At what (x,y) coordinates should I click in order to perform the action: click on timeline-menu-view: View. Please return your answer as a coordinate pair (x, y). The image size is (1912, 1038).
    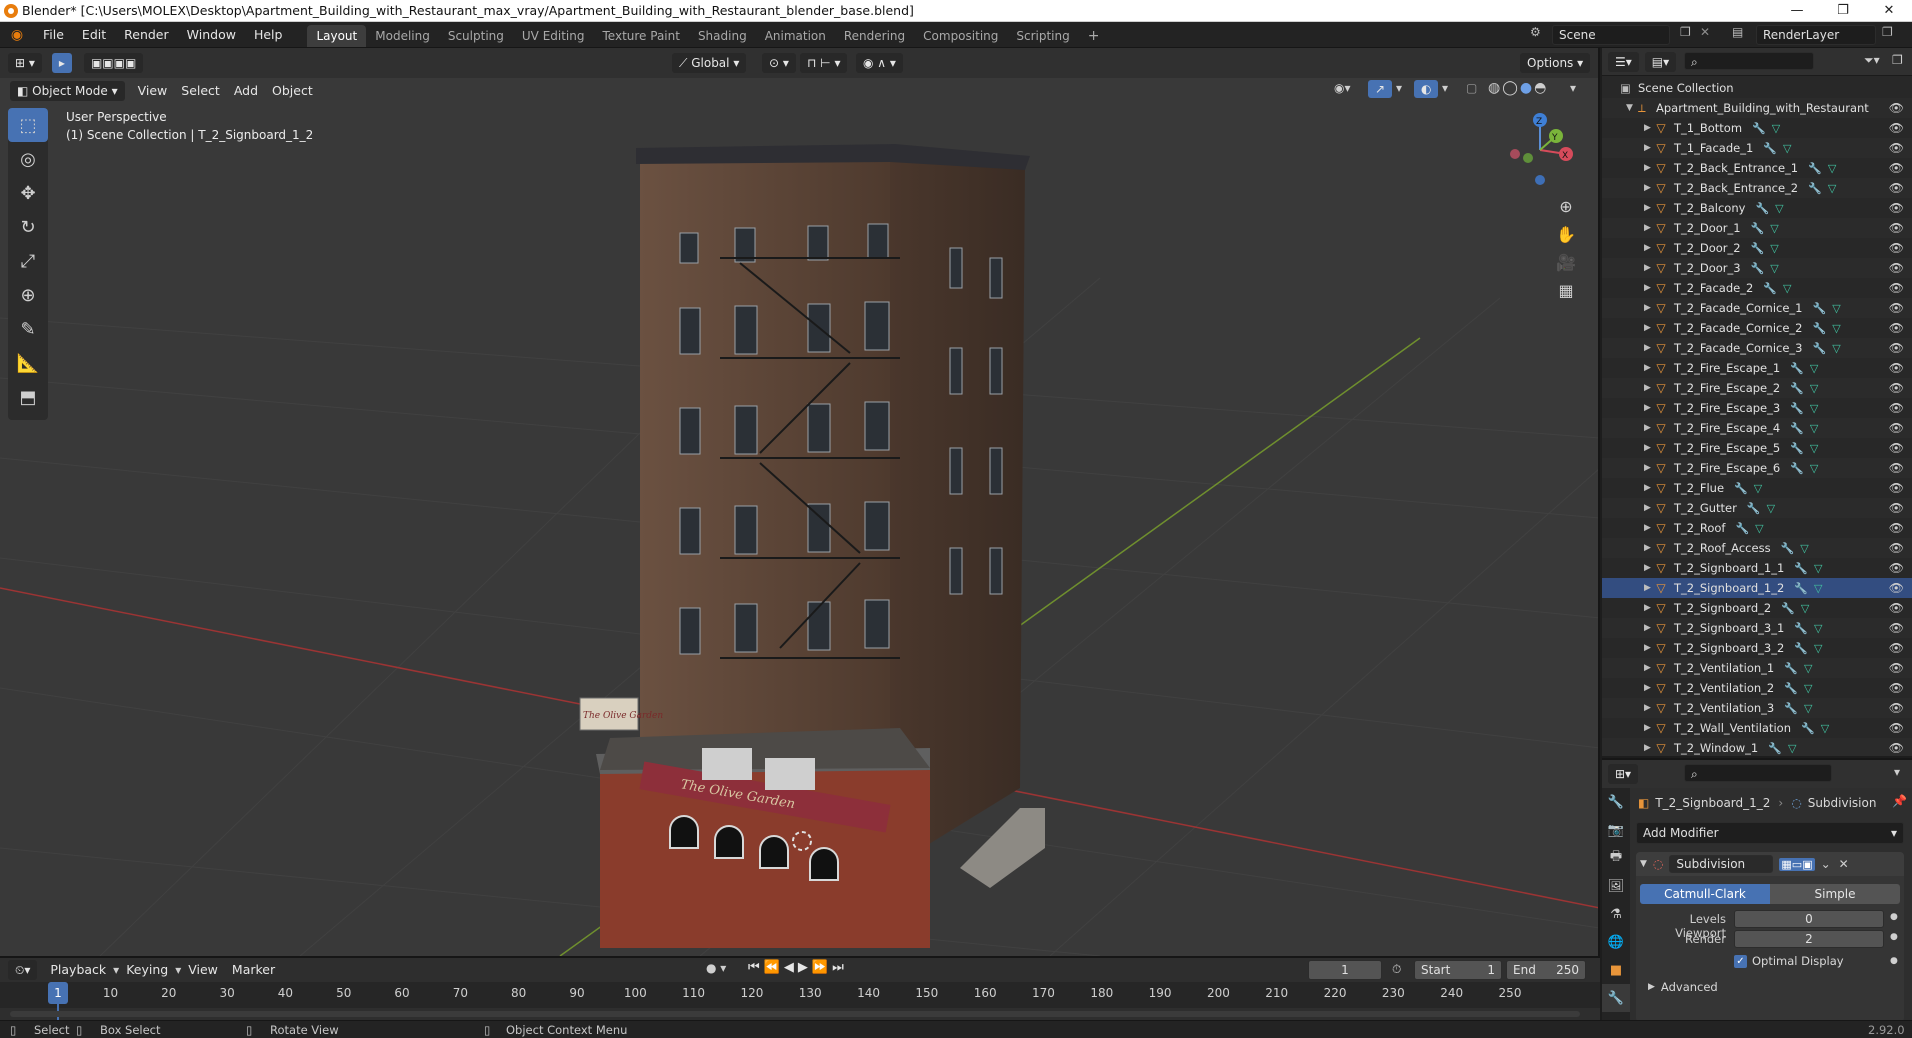
    Looking at the image, I should click on (203, 970).